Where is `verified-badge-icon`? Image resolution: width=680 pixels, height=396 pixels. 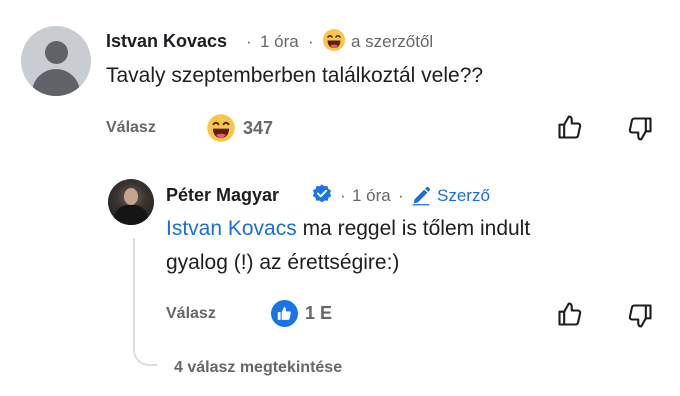
verified-badge-icon is located at coordinates (322, 193).